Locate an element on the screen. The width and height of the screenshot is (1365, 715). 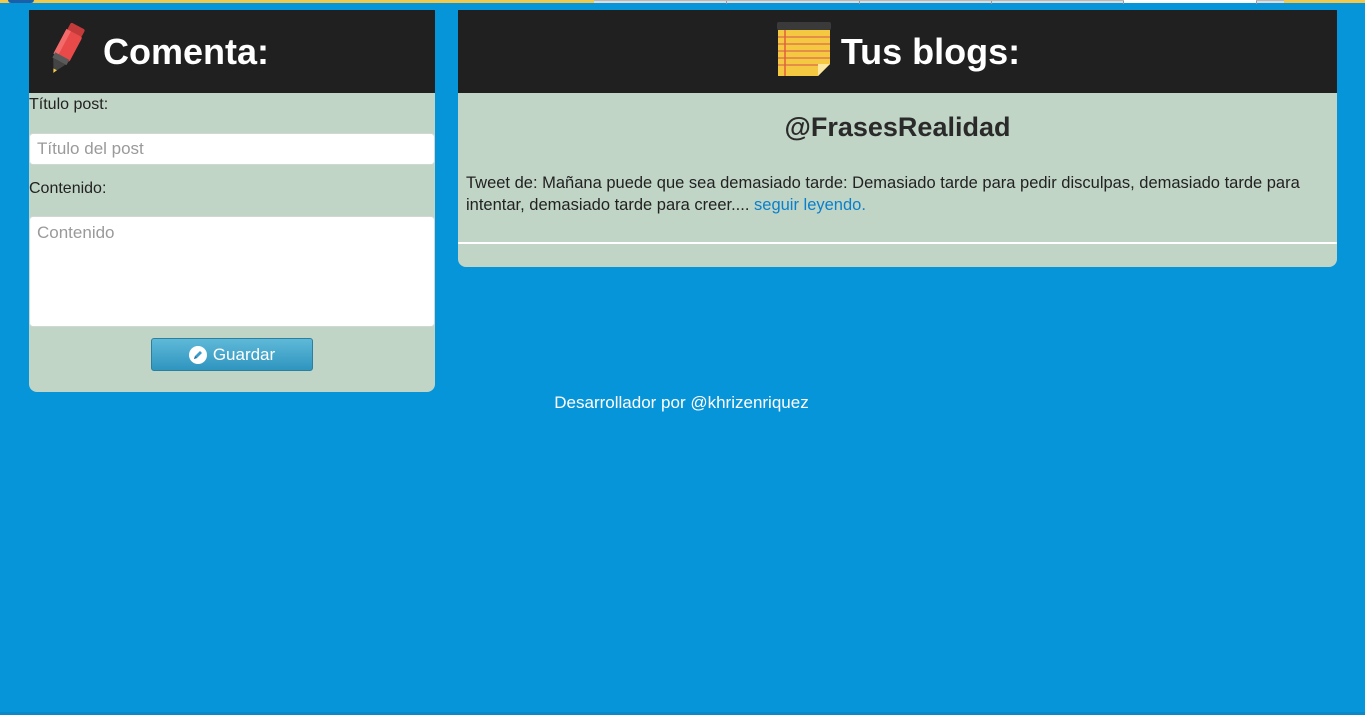
marker-pen-icon is located at coordinates (66, 51).